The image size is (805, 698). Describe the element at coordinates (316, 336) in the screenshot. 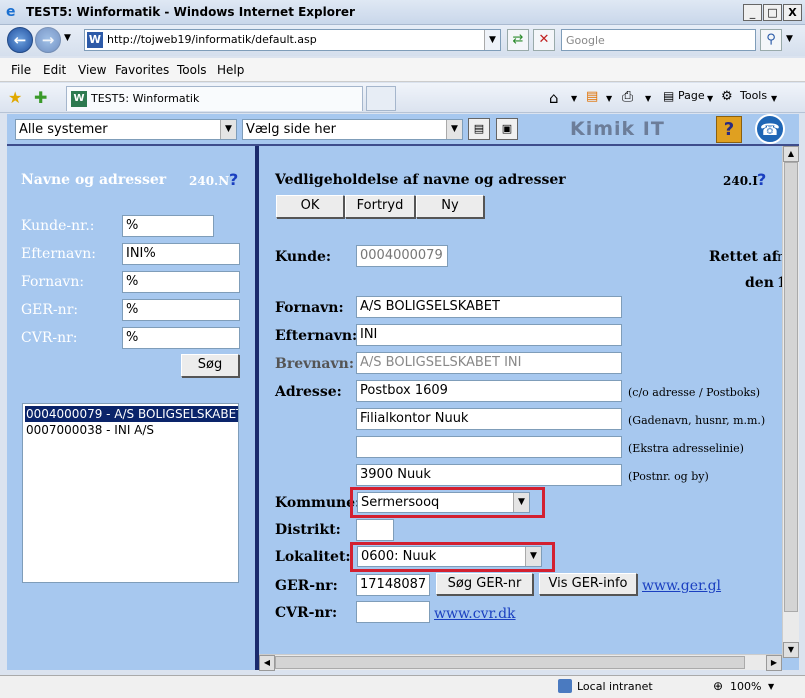

I see `efternavn-label: Efternavn:` at that location.